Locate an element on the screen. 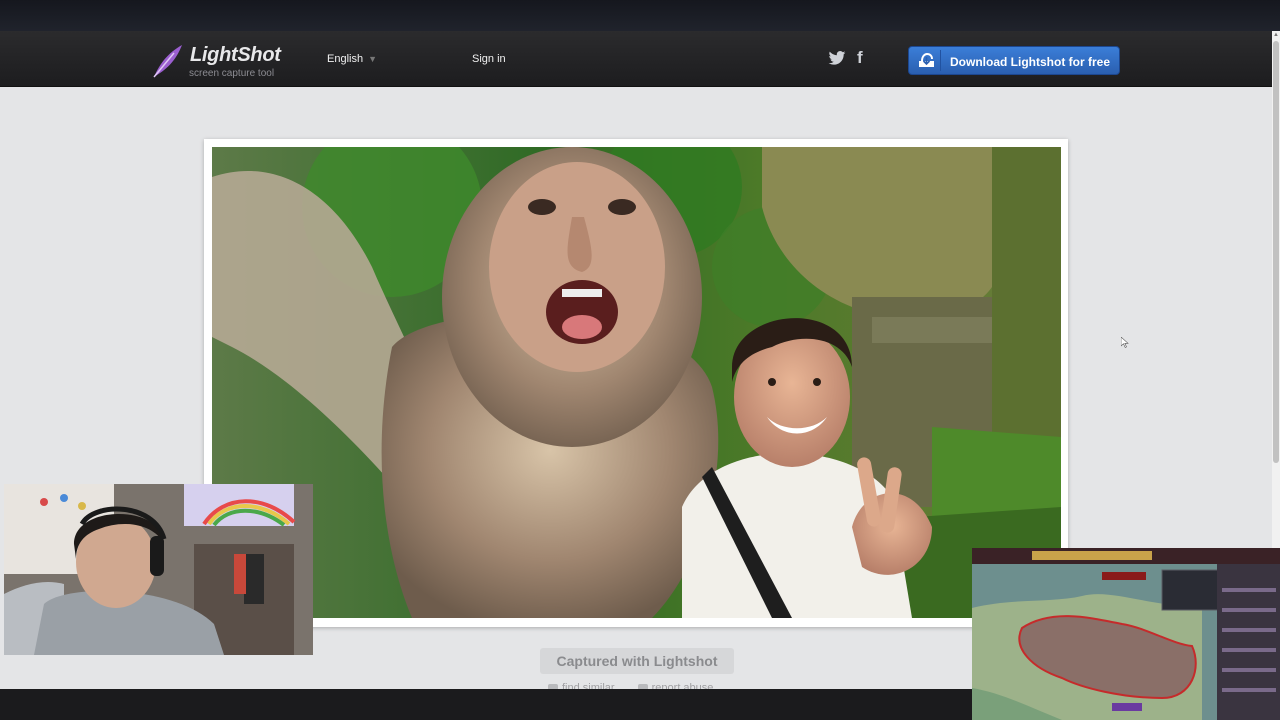 This screenshot has width=1280, height=720. language-label: English is located at coordinates (345, 59).